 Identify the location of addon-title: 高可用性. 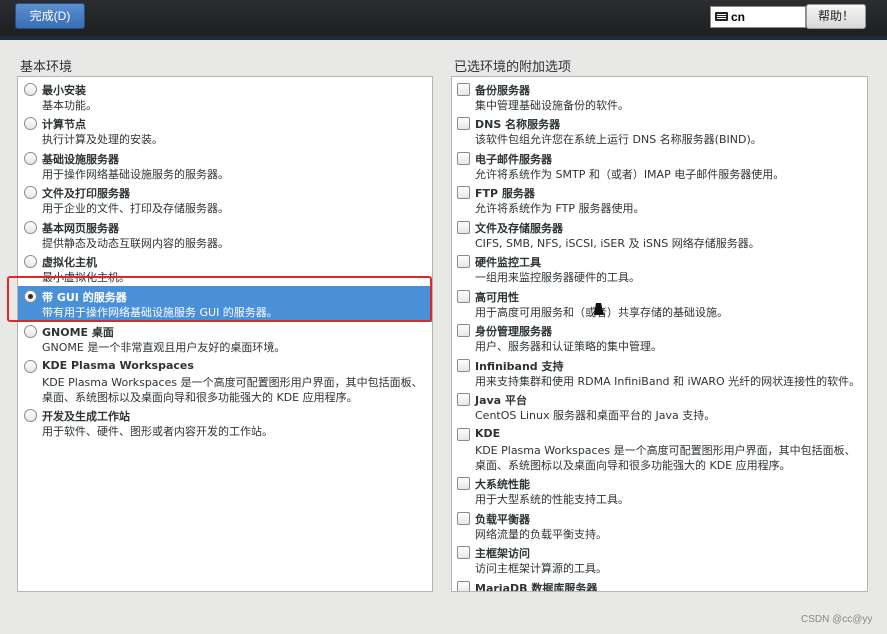
(497, 297).